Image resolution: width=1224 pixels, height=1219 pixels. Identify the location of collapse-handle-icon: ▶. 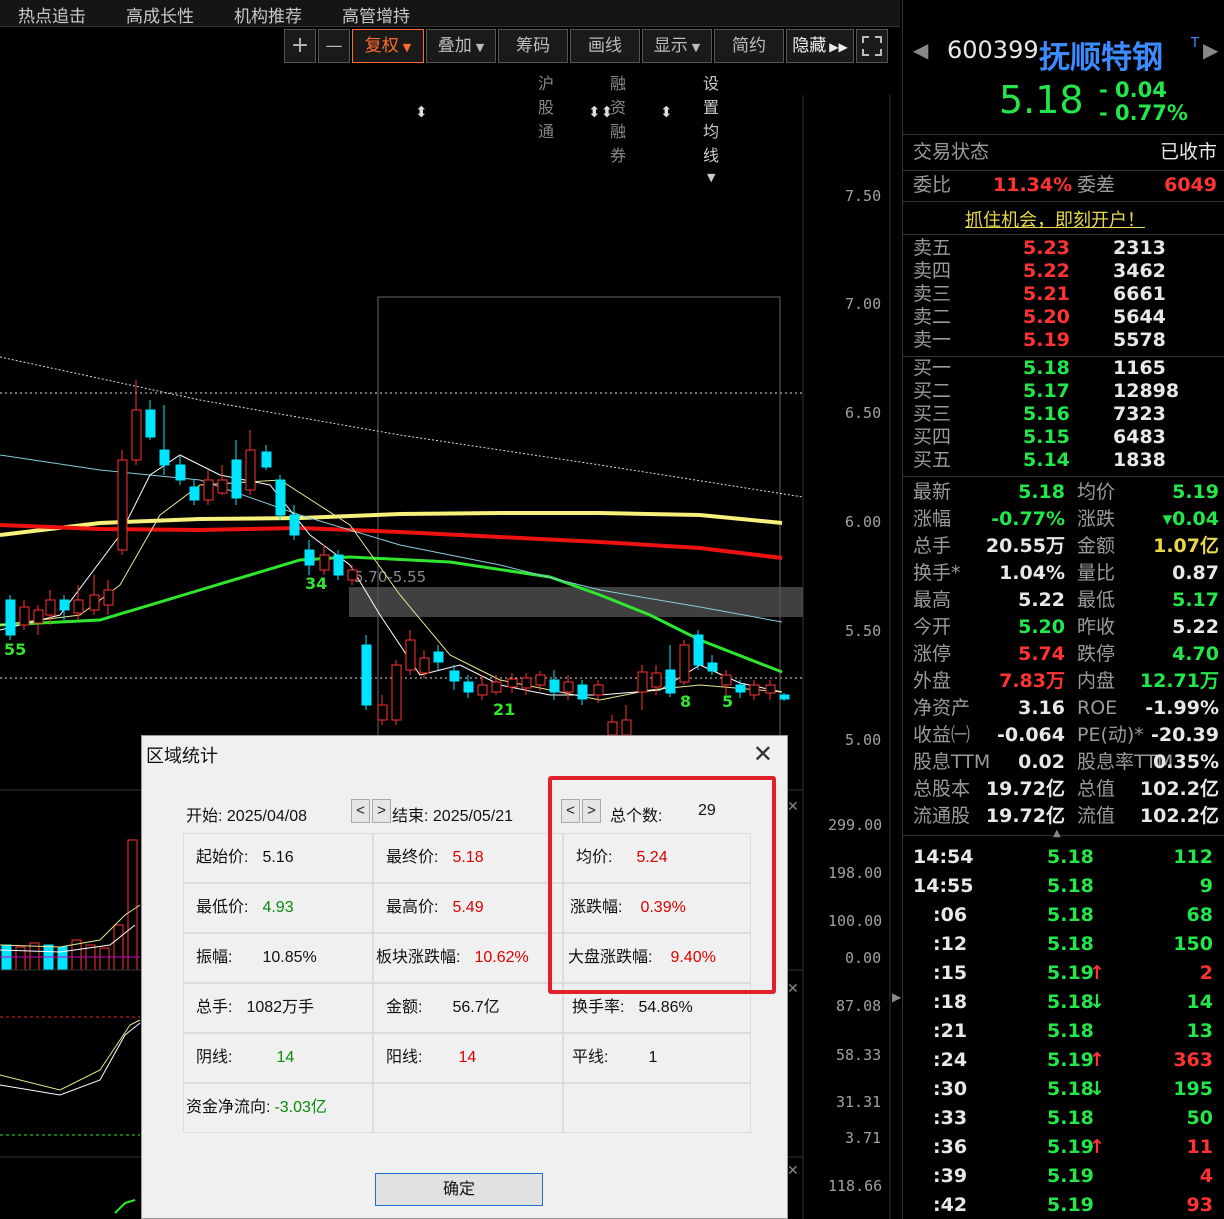
(897, 1005).